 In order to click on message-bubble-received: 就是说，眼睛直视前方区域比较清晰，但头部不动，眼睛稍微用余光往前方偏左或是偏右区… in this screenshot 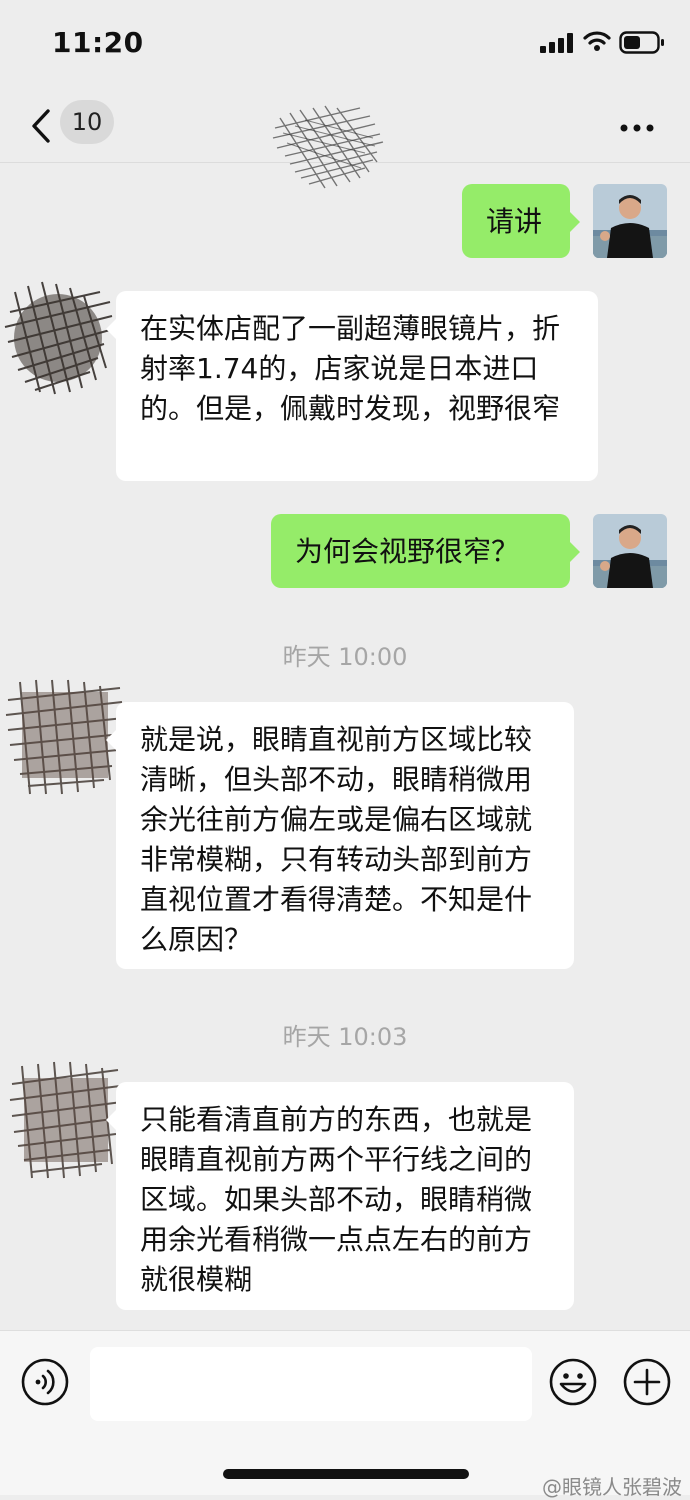, I will do `click(340, 835)`.